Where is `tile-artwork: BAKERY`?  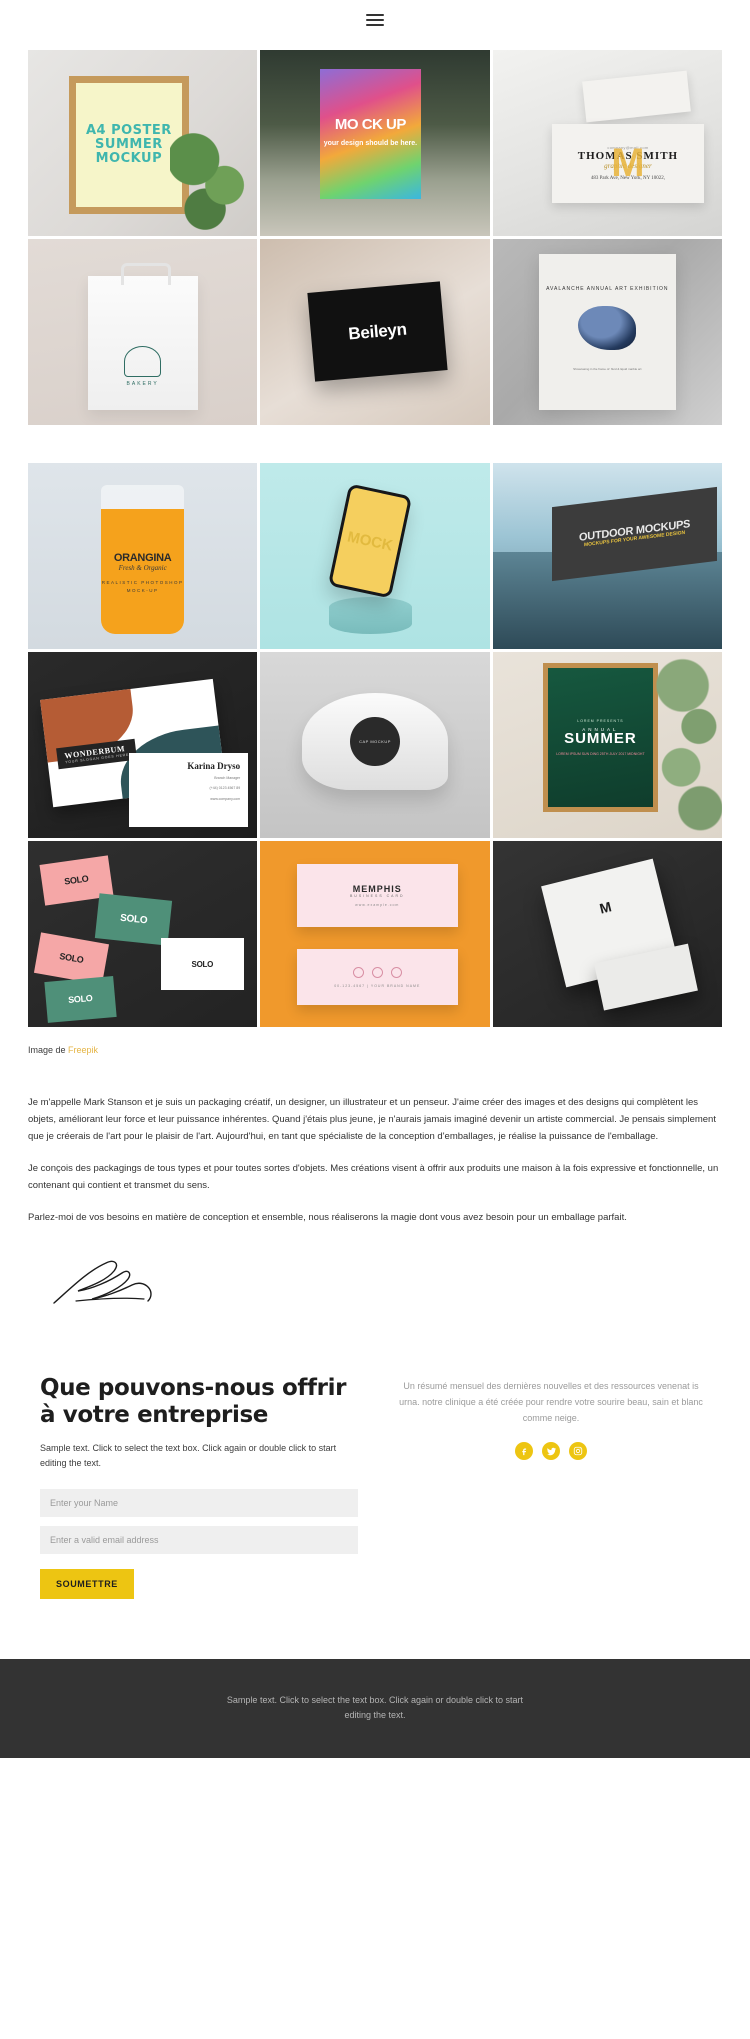
tile-artwork: BAKERY is located at coordinates (142, 332).